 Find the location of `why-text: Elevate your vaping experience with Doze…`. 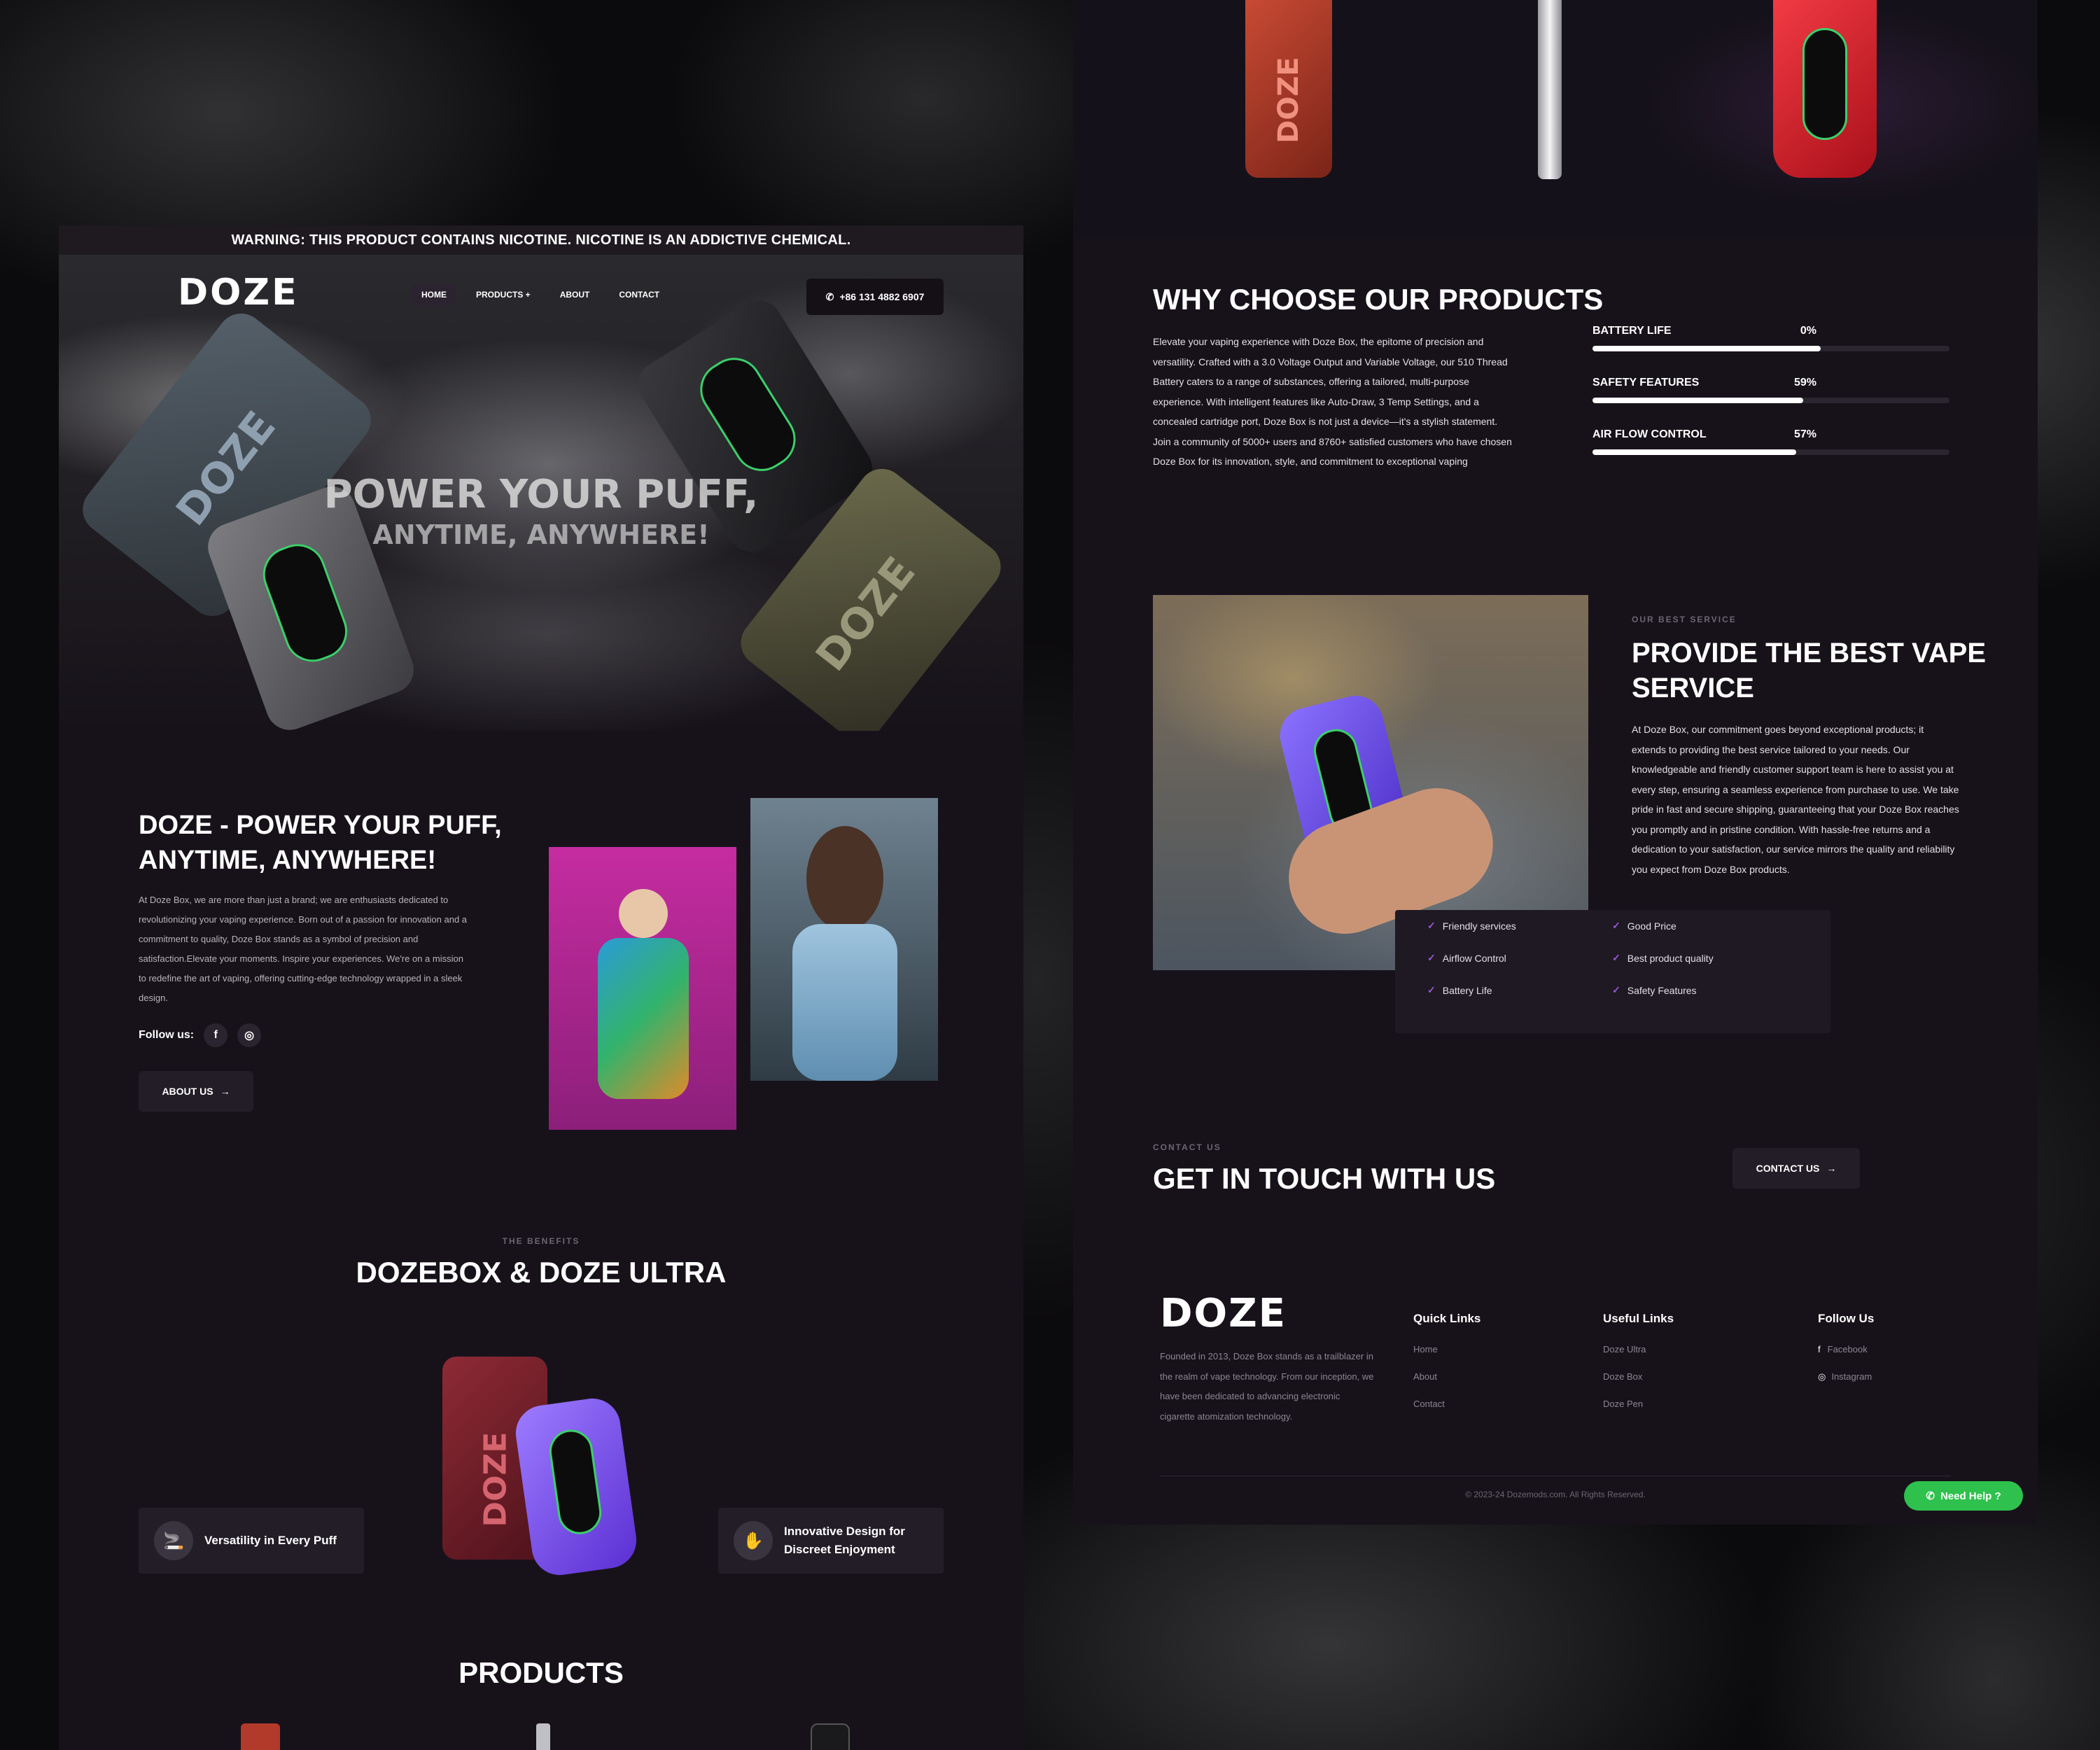

why-text: Elevate your vaping experience with Doze… is located at coordinates (1332, 401).